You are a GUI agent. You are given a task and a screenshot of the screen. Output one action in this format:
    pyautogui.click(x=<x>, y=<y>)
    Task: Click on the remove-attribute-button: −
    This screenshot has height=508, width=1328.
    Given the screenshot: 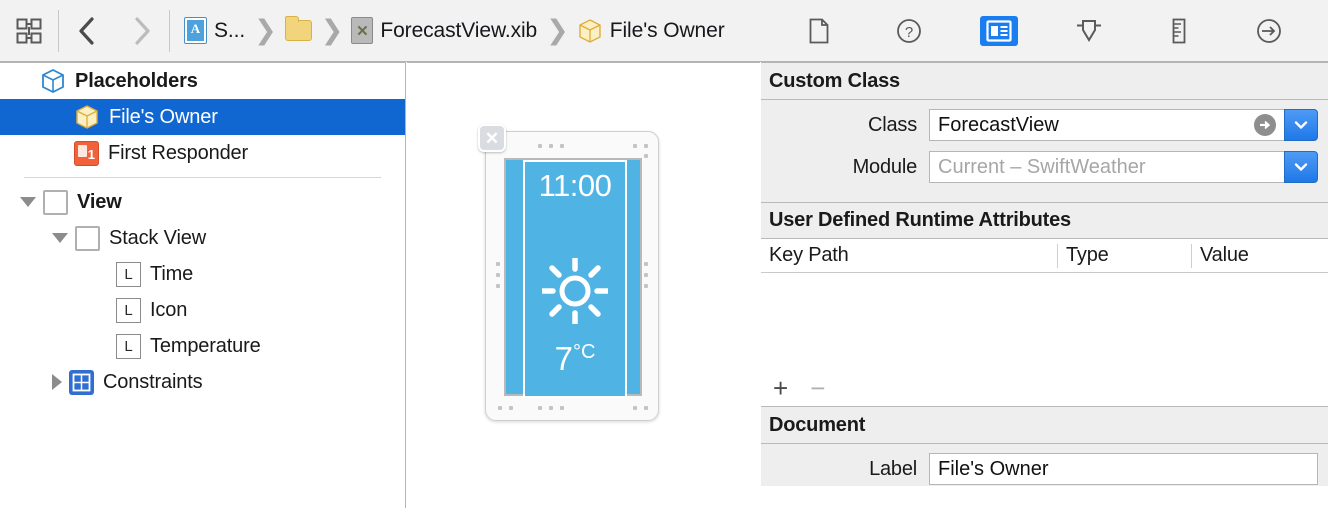 What is the action you would take?
    pyautogui.click(x=817, y=388)
    